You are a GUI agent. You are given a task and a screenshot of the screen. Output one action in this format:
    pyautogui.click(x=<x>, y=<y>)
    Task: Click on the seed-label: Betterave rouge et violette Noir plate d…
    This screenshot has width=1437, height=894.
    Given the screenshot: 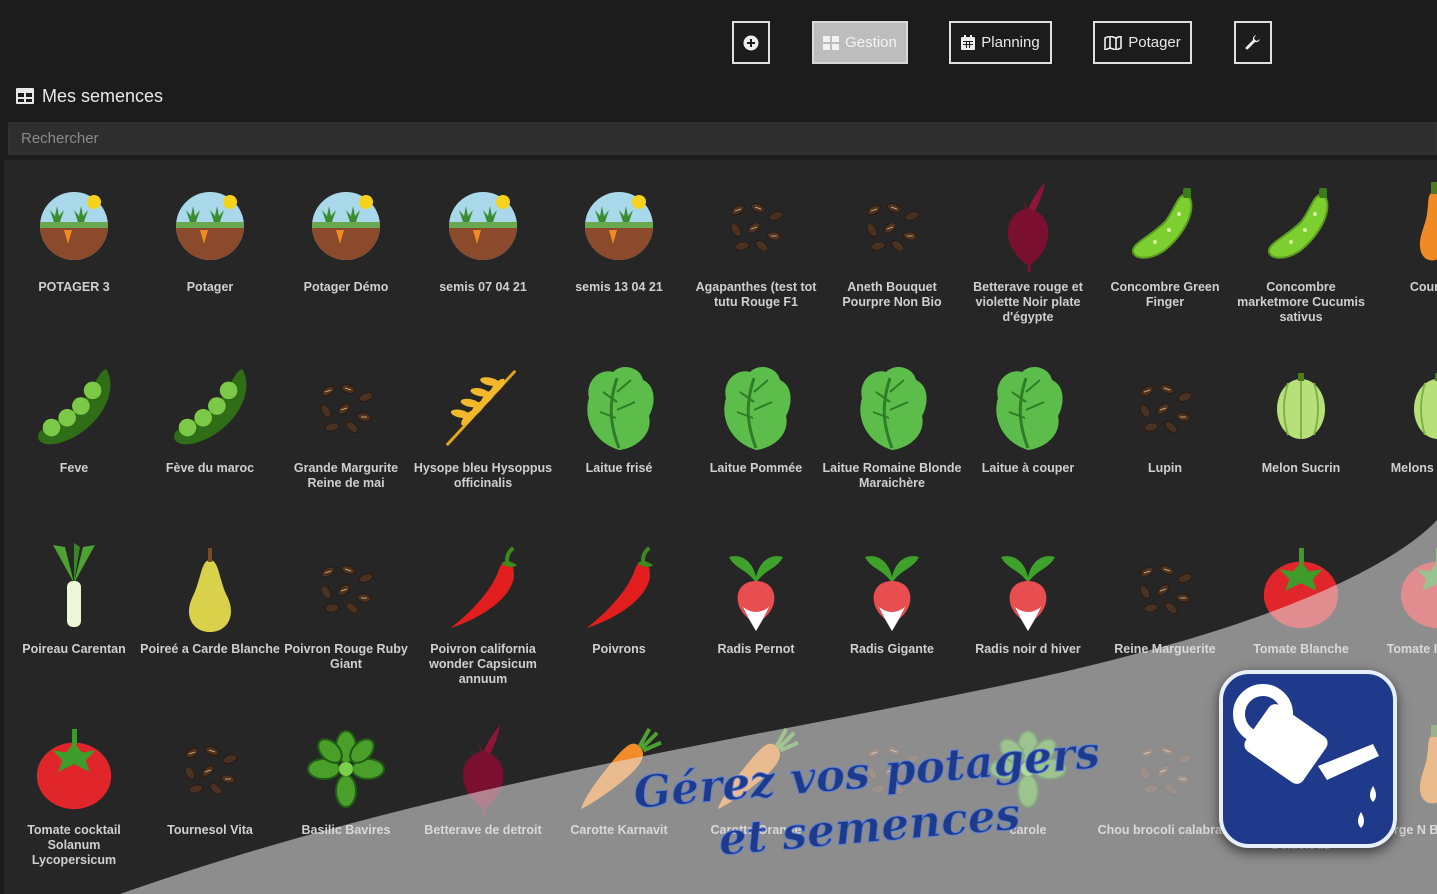 What is the action you would take?
    pyautogui.click(x=1028, y=302)
    